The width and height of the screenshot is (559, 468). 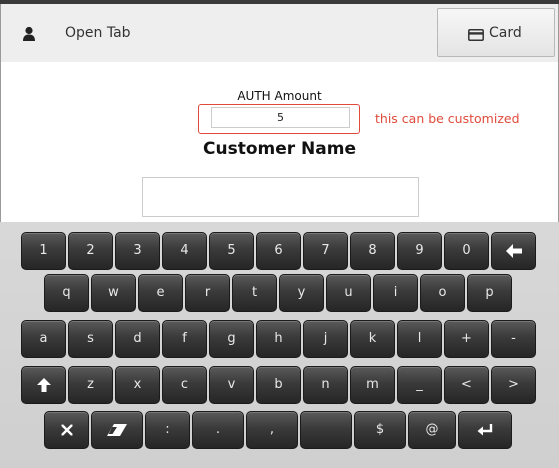 What do you see at coordinates (113, 293) in the screenshot?
I see `key-w: w` at bounding box center [113, 293].